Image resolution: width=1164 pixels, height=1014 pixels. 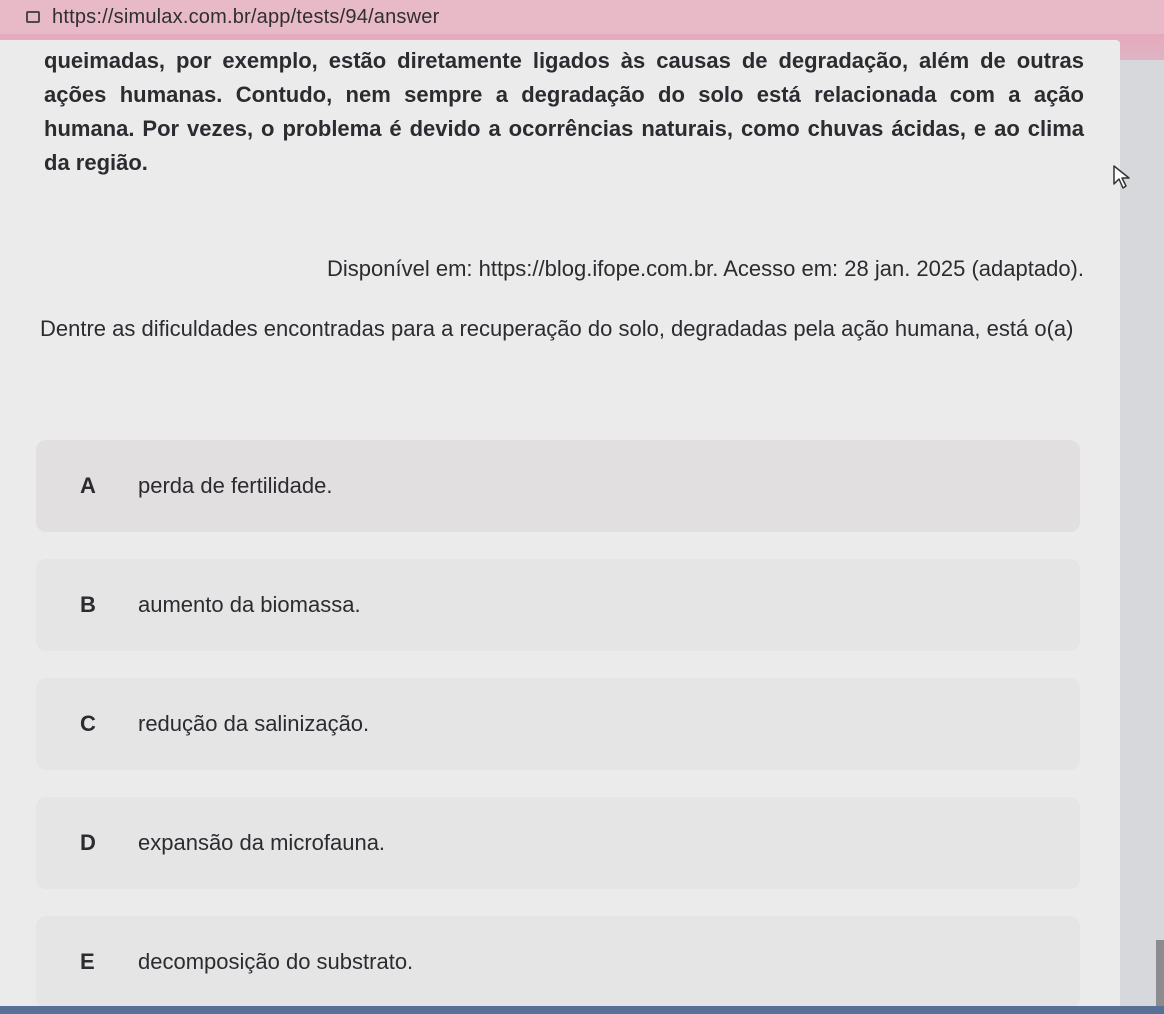 What do you see at coordinates (558, 962) in the screenshot?
I see `option-e: E decomposição do substrato.` at bounding box center [558, 962].